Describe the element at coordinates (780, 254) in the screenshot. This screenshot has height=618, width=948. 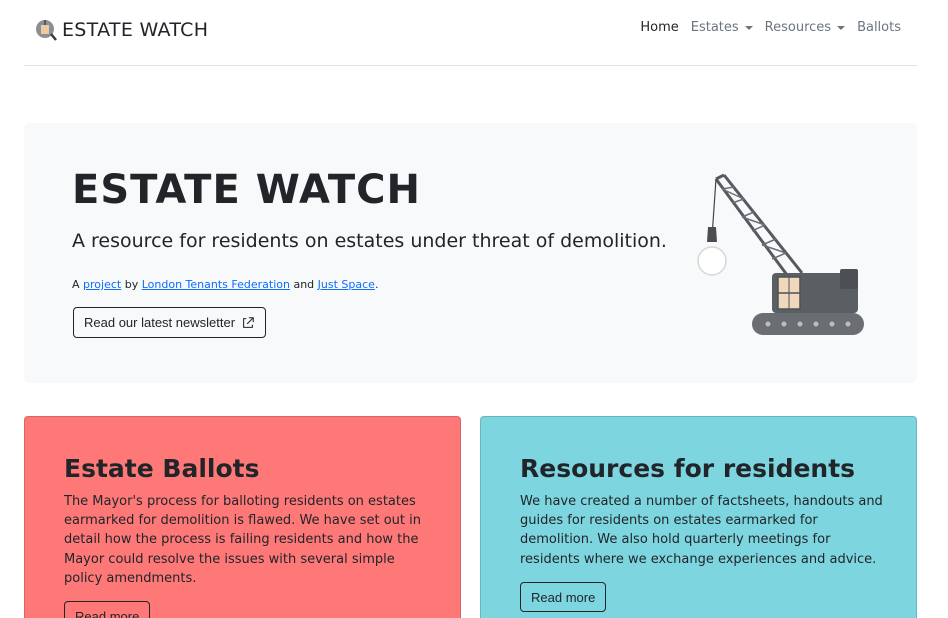
I see `crane-illustration` at that location.